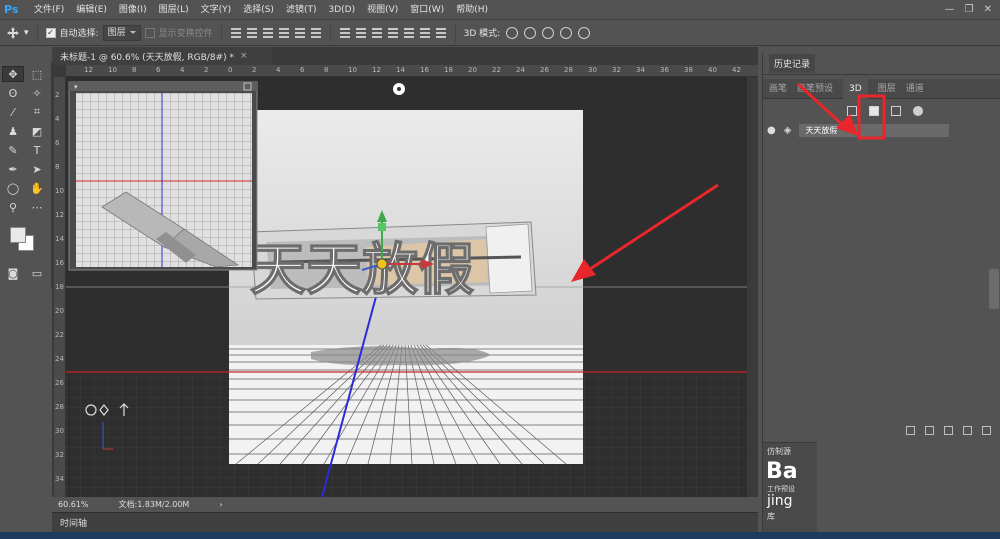 The image size is (1000, 539). Describe the element at coordinates (57, 119) in the screenshot. I see `ruler-tick: 4` at that location.